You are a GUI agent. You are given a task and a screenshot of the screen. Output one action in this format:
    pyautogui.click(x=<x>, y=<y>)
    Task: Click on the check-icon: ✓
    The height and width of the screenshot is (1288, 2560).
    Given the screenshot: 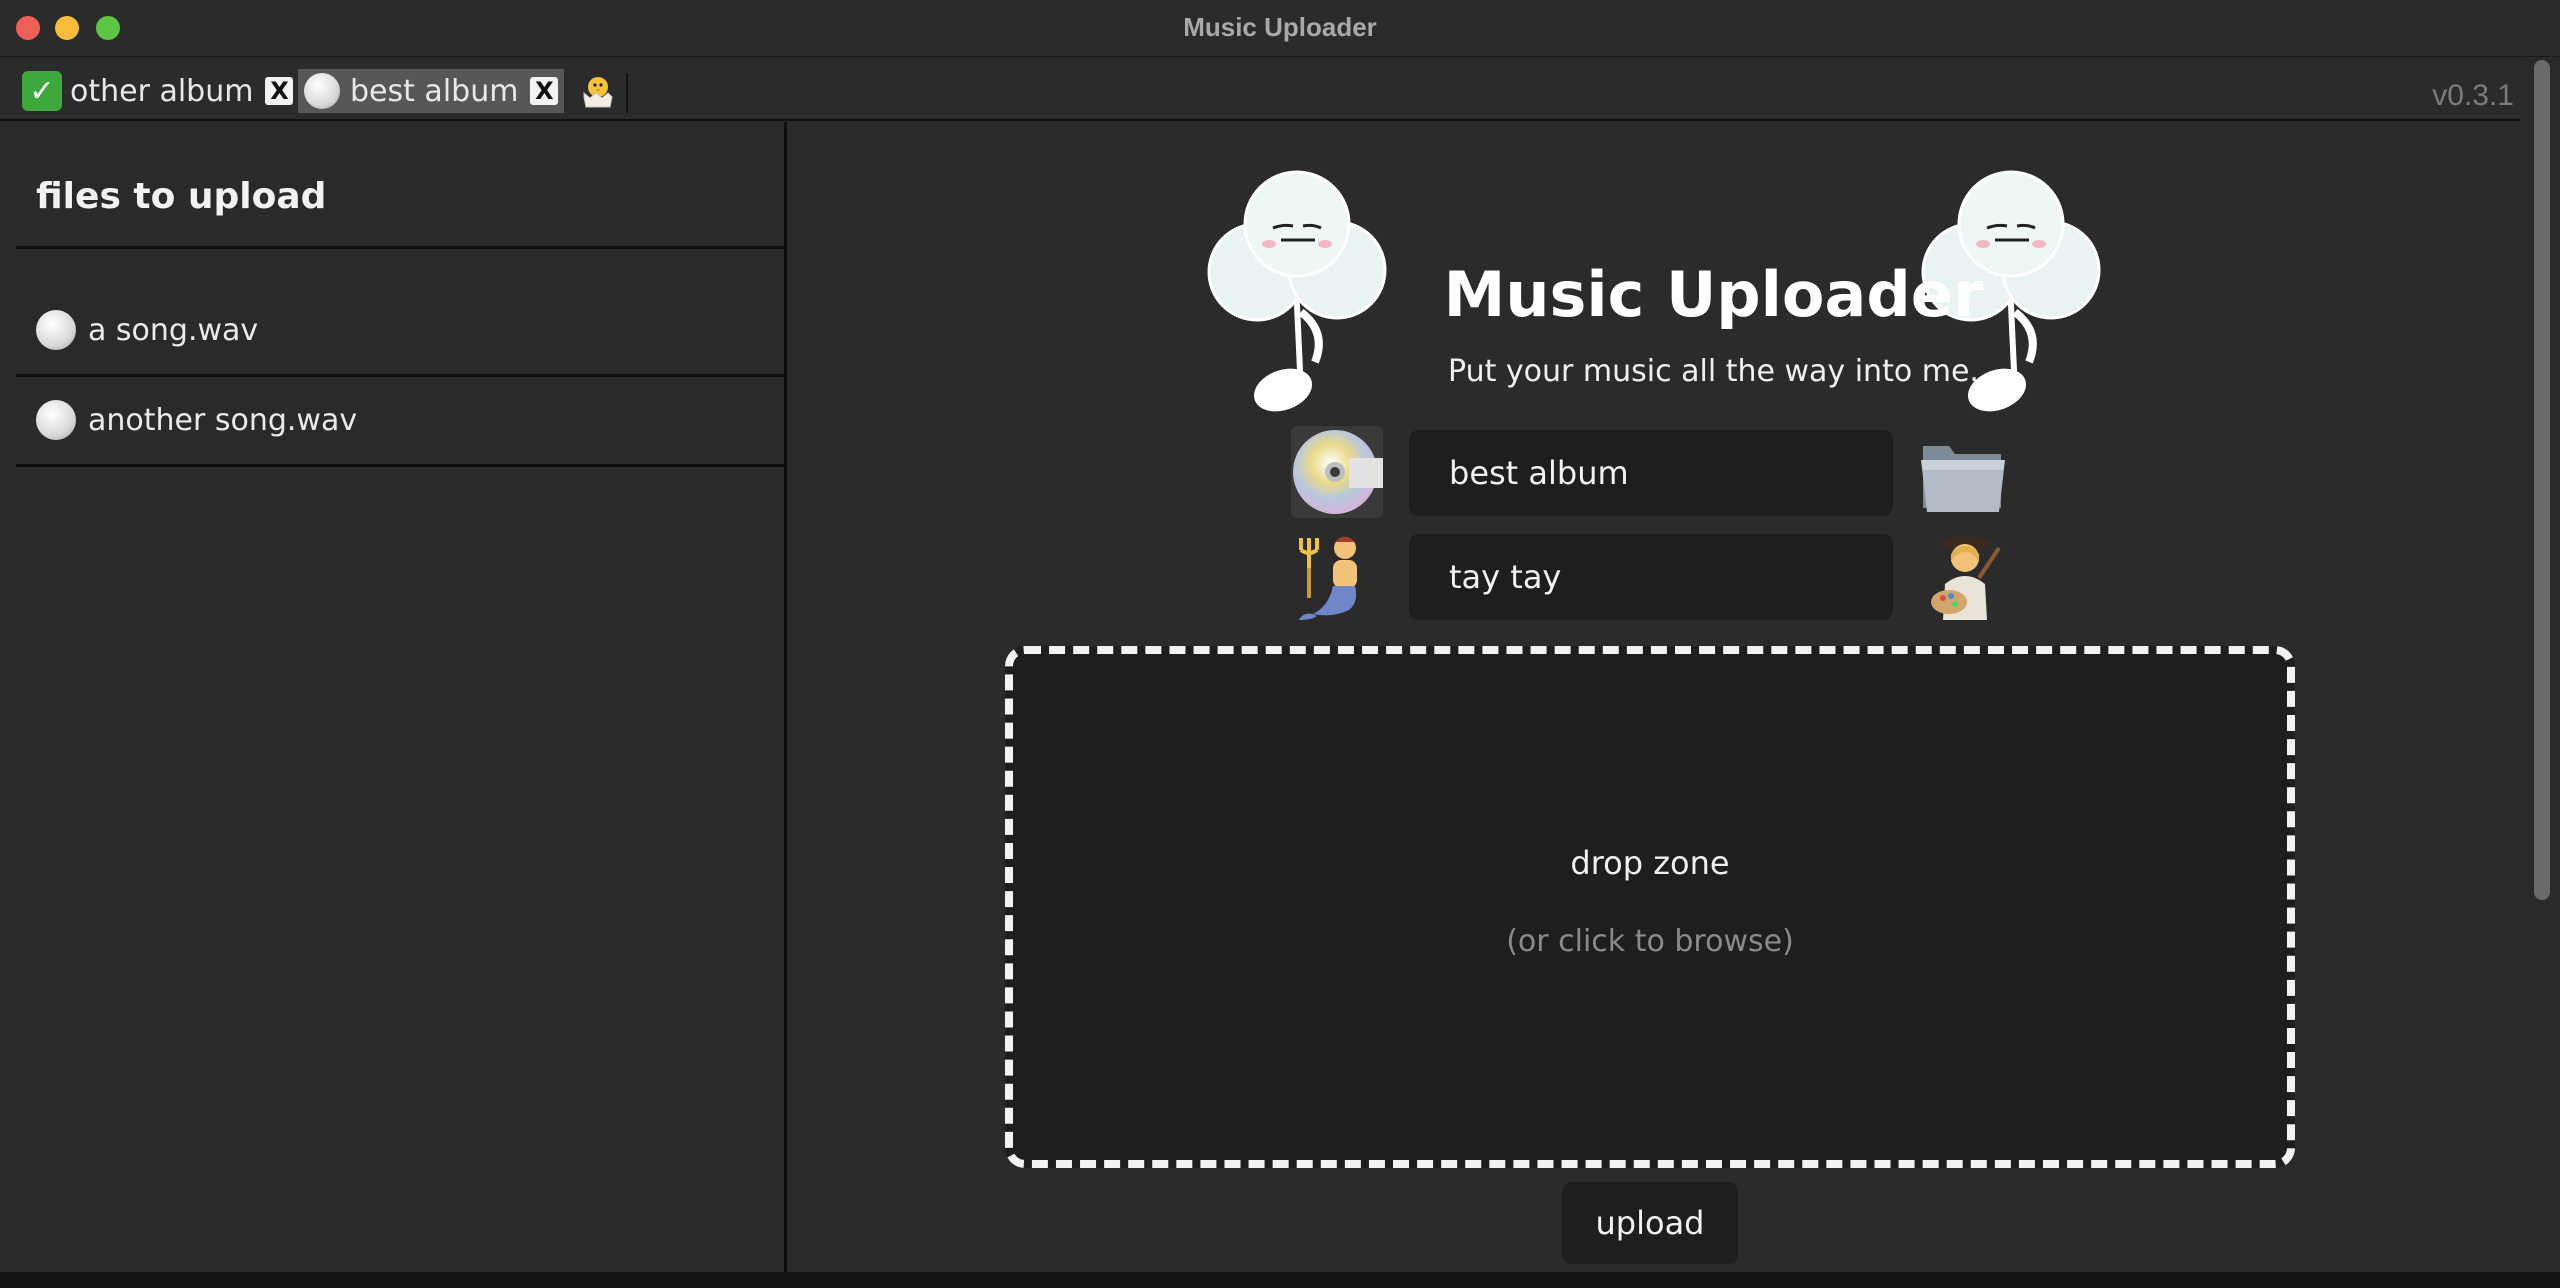 What is the action you would take?
    pyautogui.click(x=42, y=91)
    